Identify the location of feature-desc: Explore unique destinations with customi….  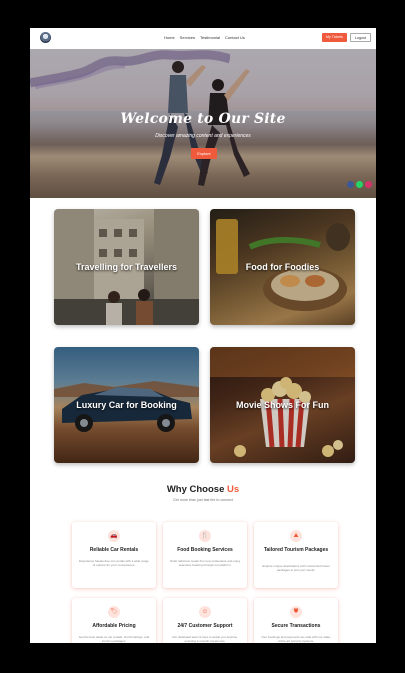
(296, 568).